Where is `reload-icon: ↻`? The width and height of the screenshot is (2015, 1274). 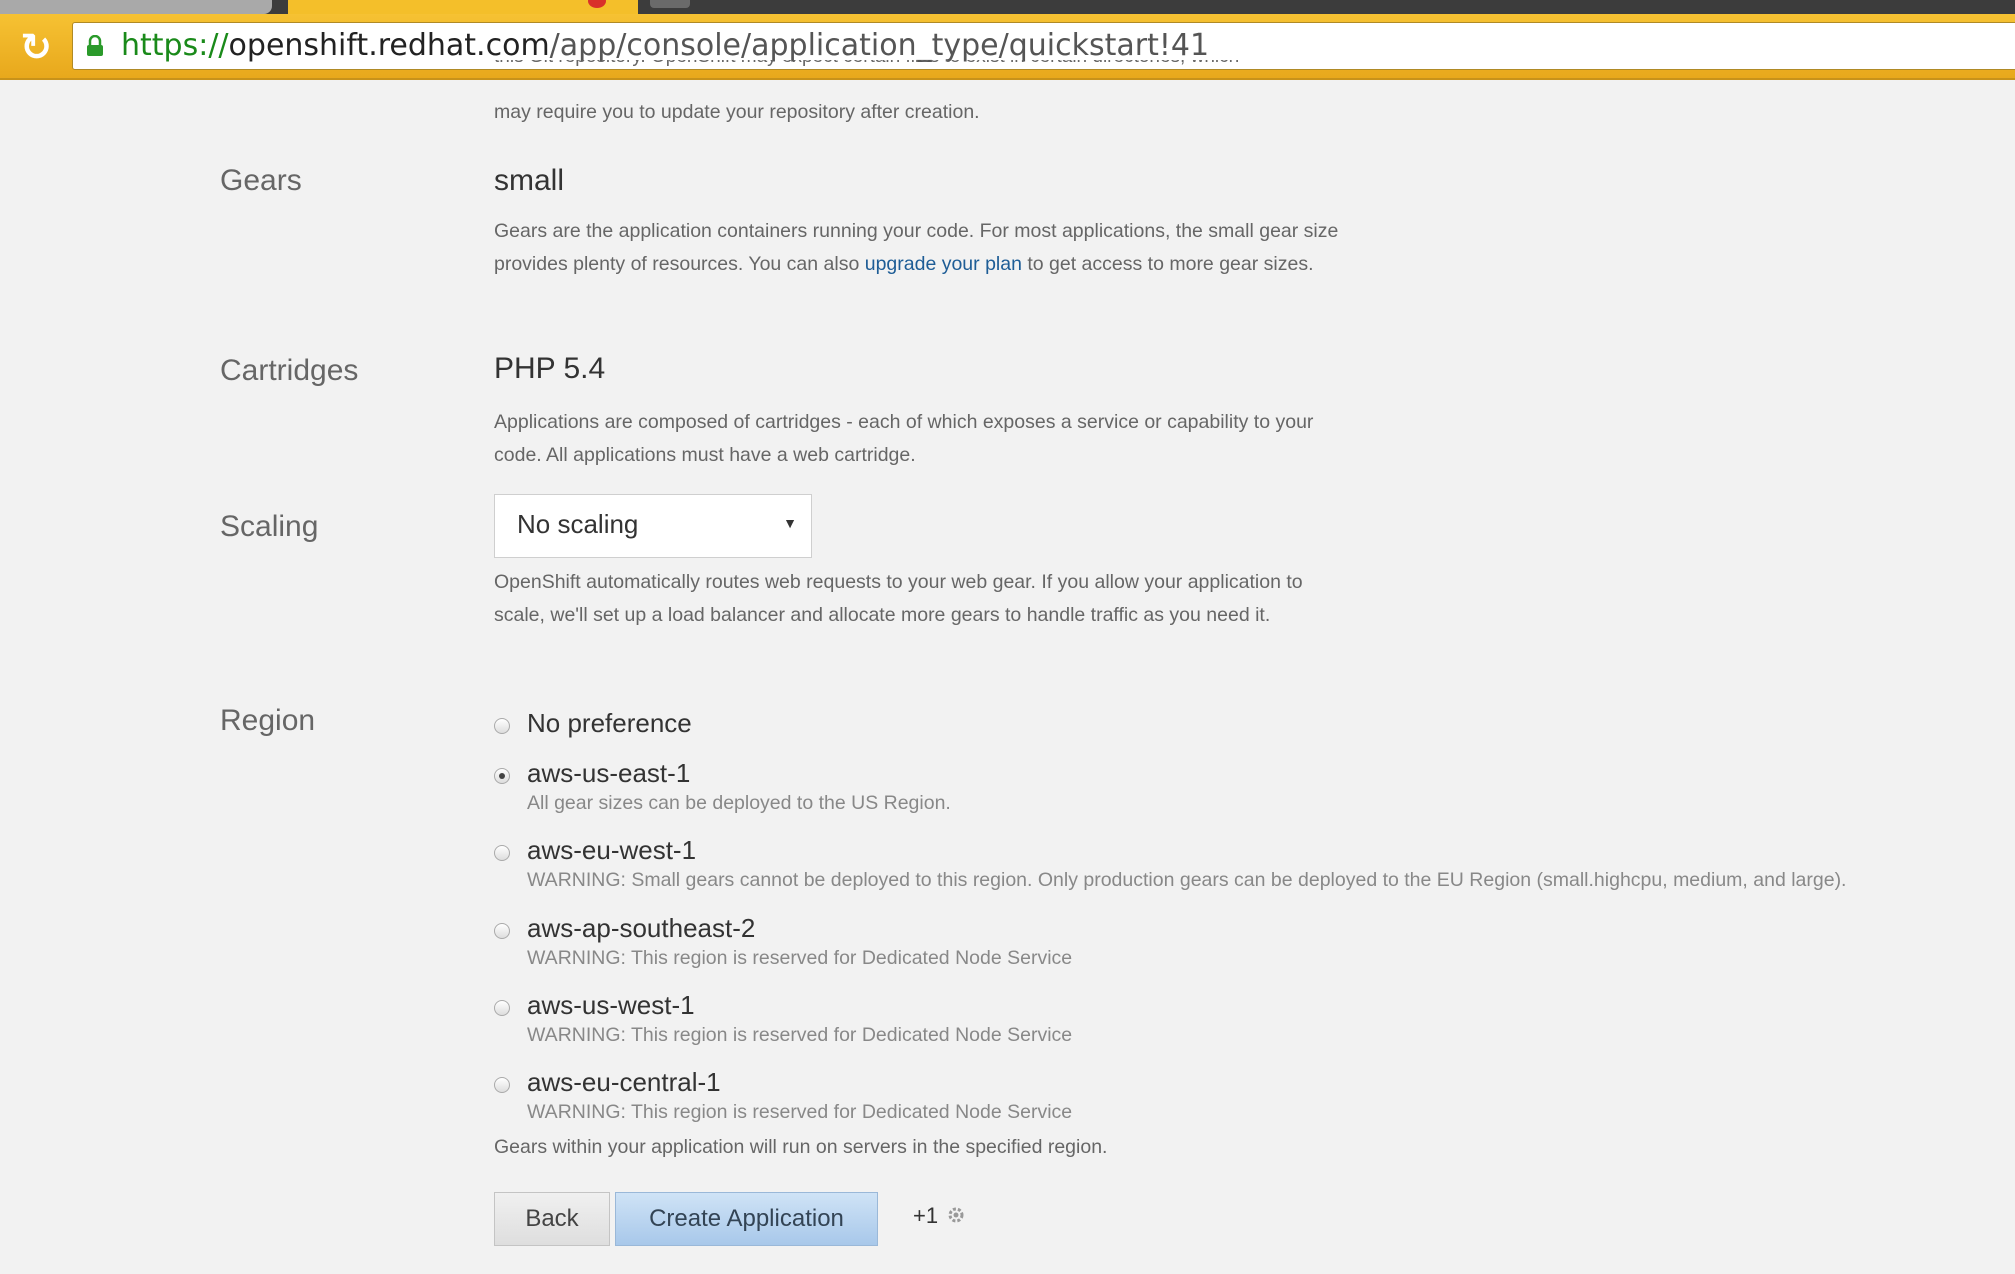
reload-icon: ↻ is located at coordinates (36, 47).